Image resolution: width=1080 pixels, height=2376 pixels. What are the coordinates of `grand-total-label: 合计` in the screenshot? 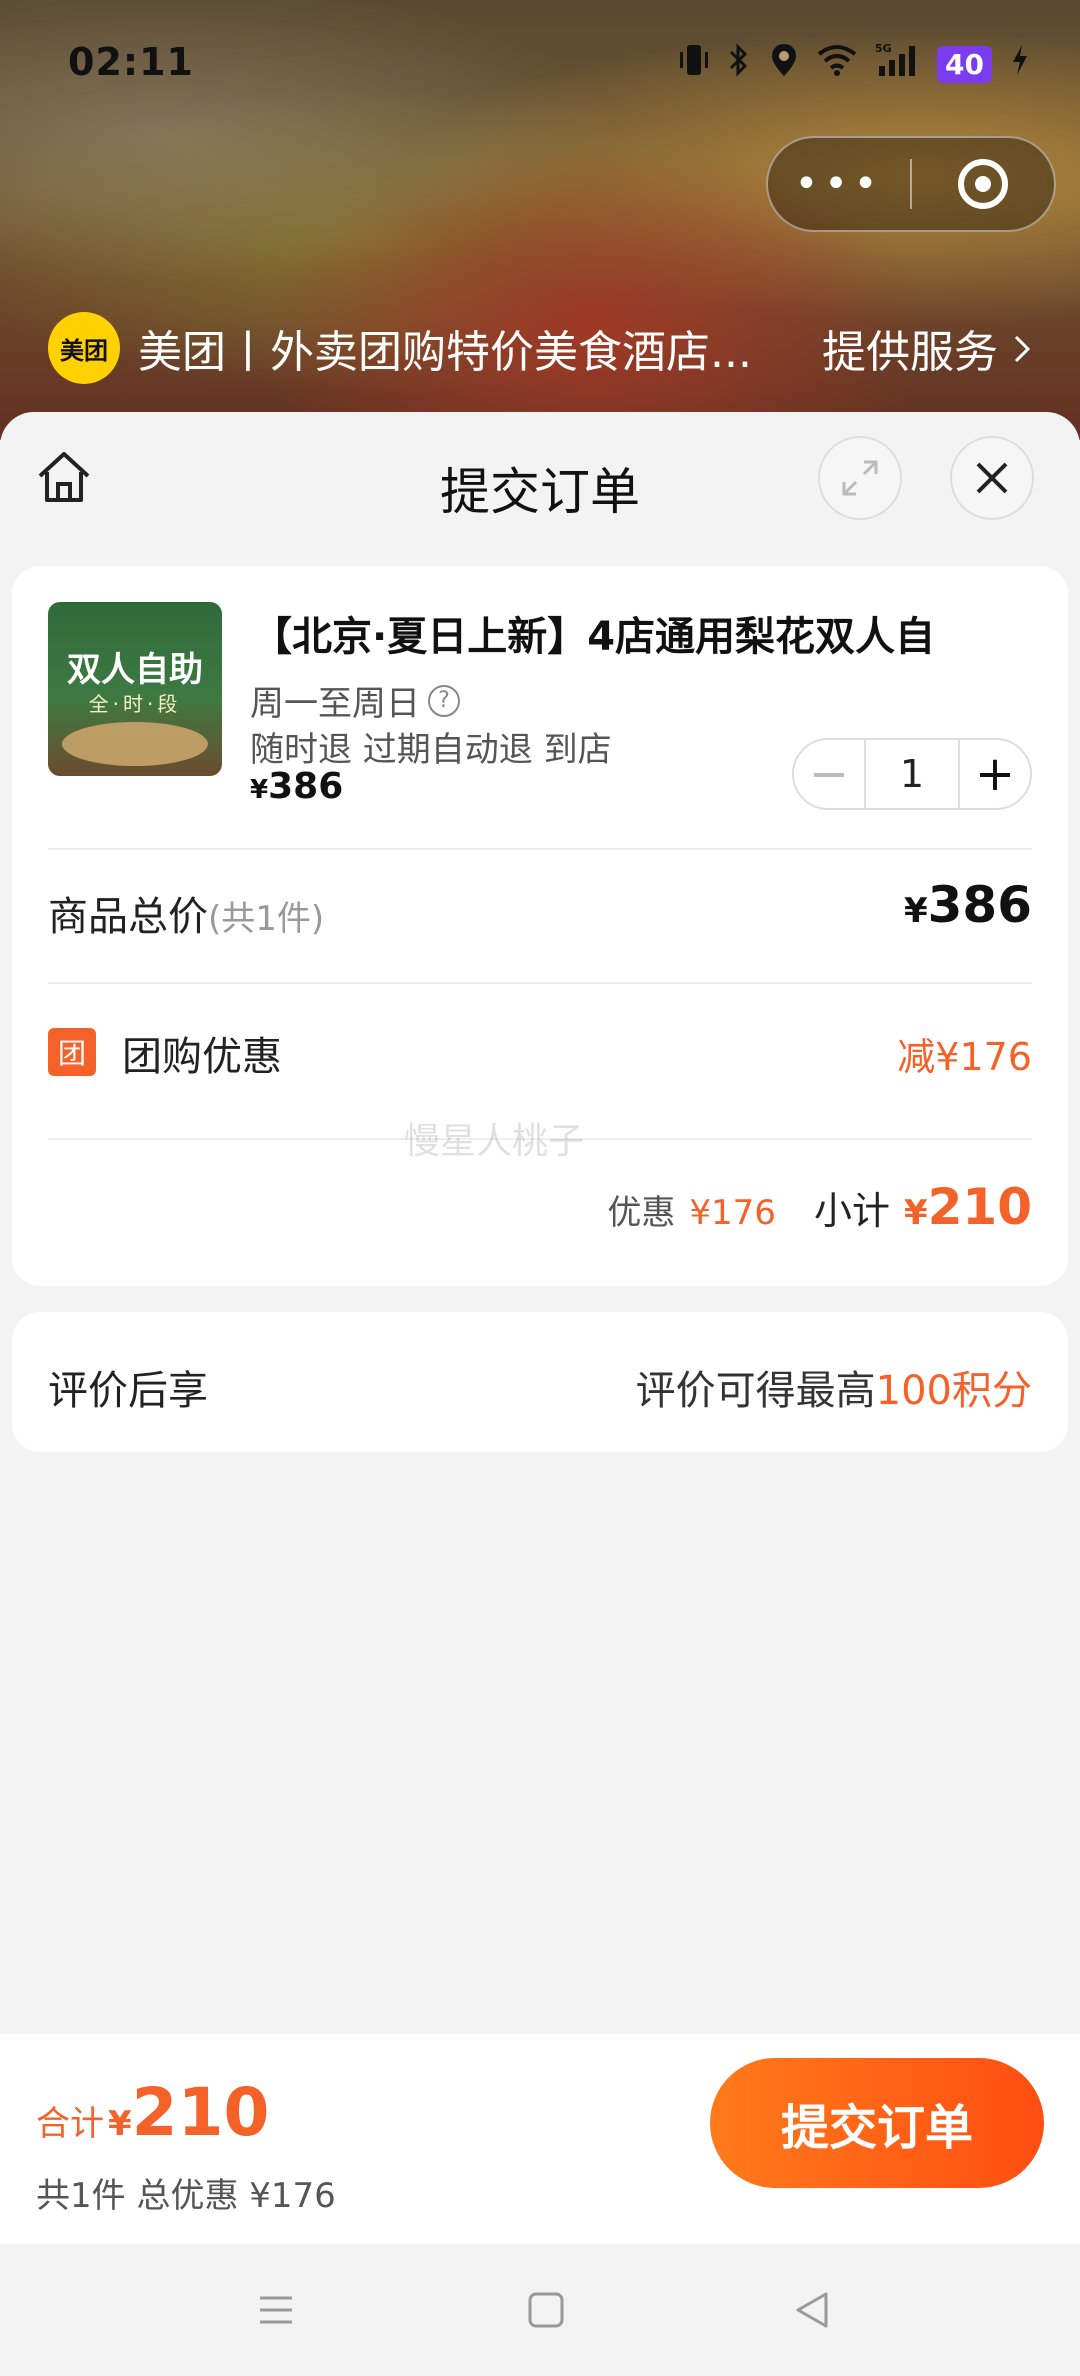 It's located at (70, 2124).